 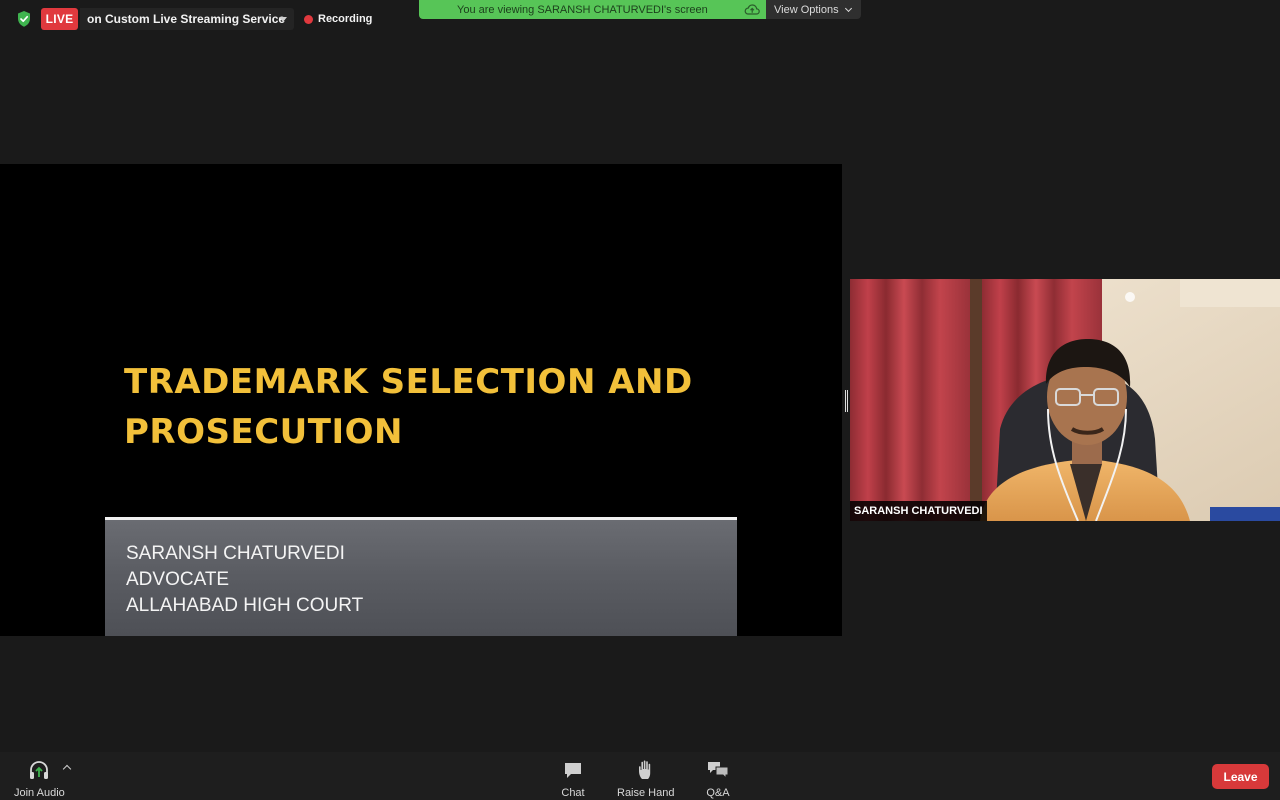 What do you see at coordinates (573, 770) in the screenshot?
I see `chat-bubble-icon` at bounding box center [573, 770].